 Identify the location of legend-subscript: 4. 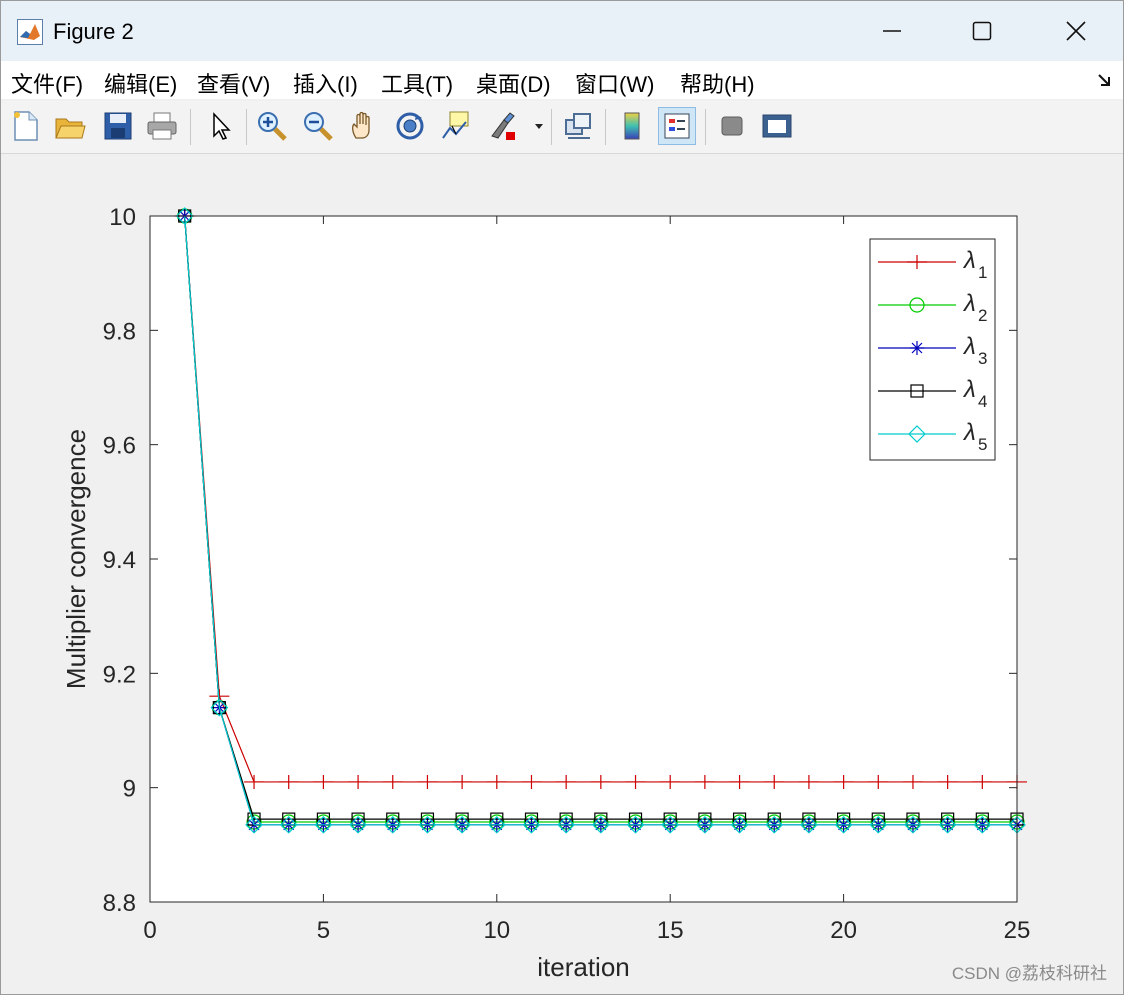
(982, 401).